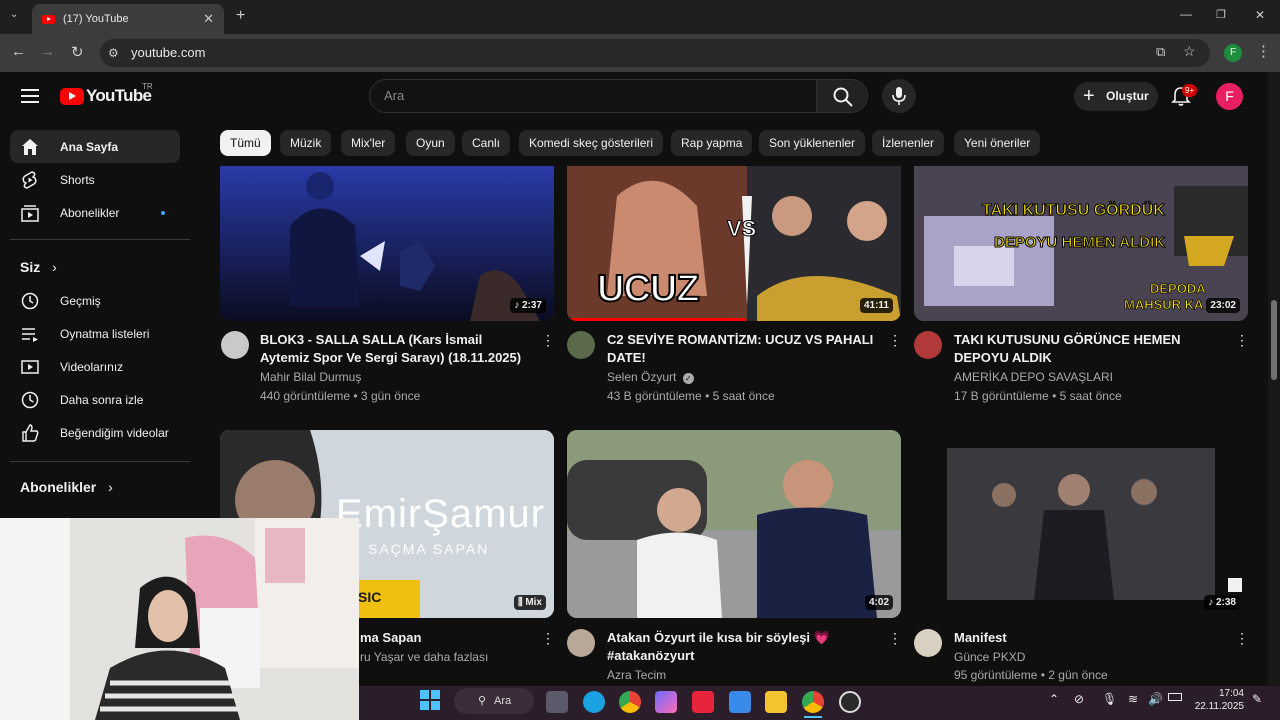 Image resolution: width=1280 pixels, height=720 pixels. What do you see at coordinates (147, 86) in the screenshot?
I see `country-code: TR` at bounding box center [147, 86].